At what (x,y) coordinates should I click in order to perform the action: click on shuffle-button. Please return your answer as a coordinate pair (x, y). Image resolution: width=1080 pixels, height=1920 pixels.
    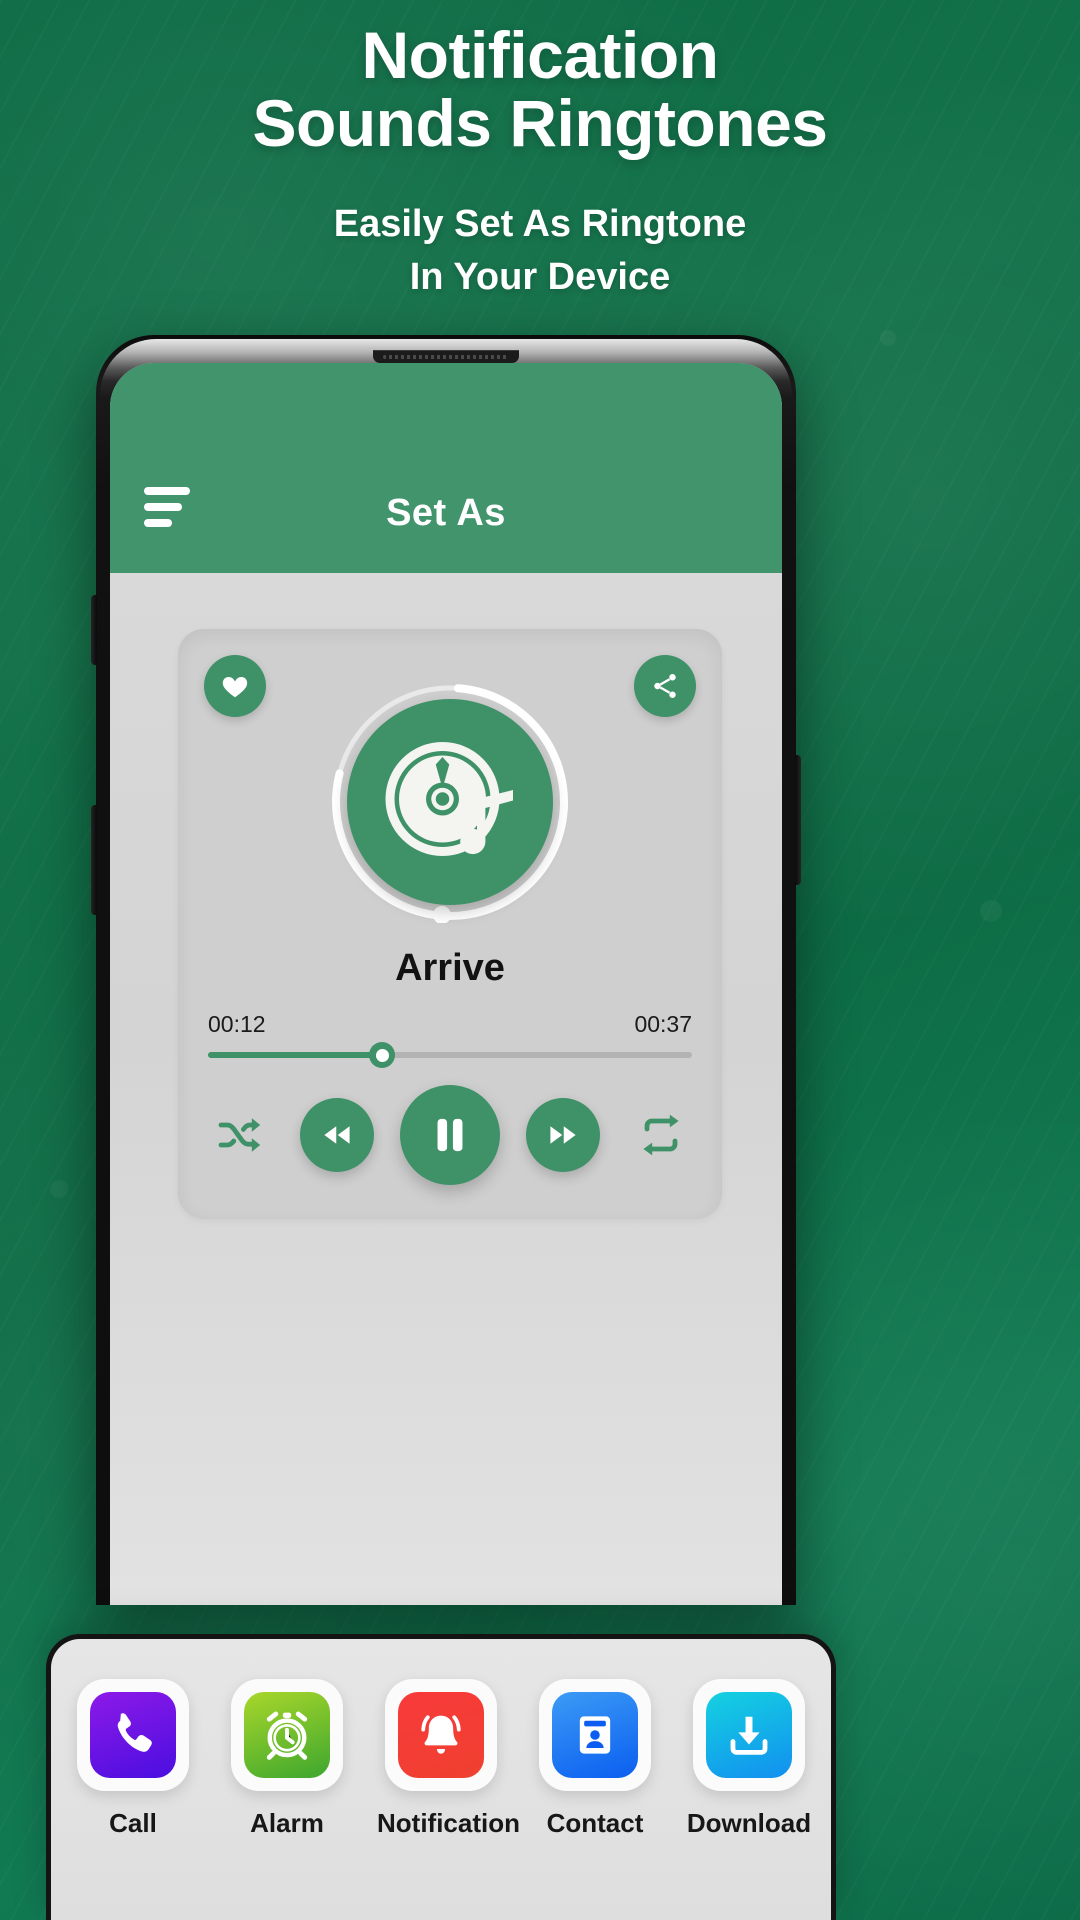
    Looking at the image, I should click on (239, 1135).